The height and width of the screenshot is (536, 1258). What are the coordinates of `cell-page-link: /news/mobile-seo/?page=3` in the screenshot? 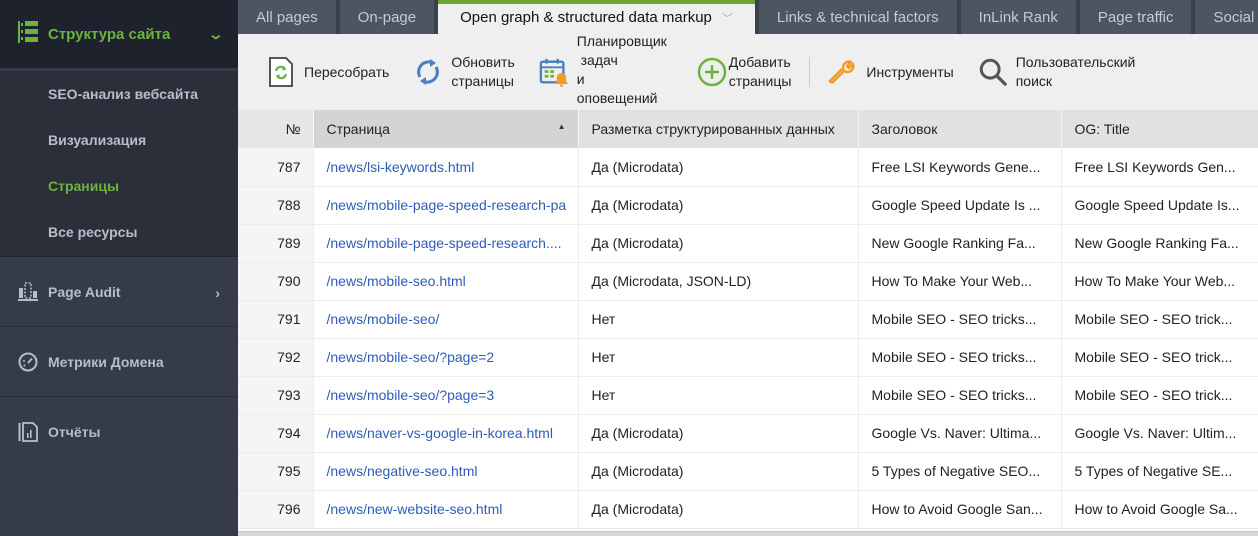 It's located at (446, 395).